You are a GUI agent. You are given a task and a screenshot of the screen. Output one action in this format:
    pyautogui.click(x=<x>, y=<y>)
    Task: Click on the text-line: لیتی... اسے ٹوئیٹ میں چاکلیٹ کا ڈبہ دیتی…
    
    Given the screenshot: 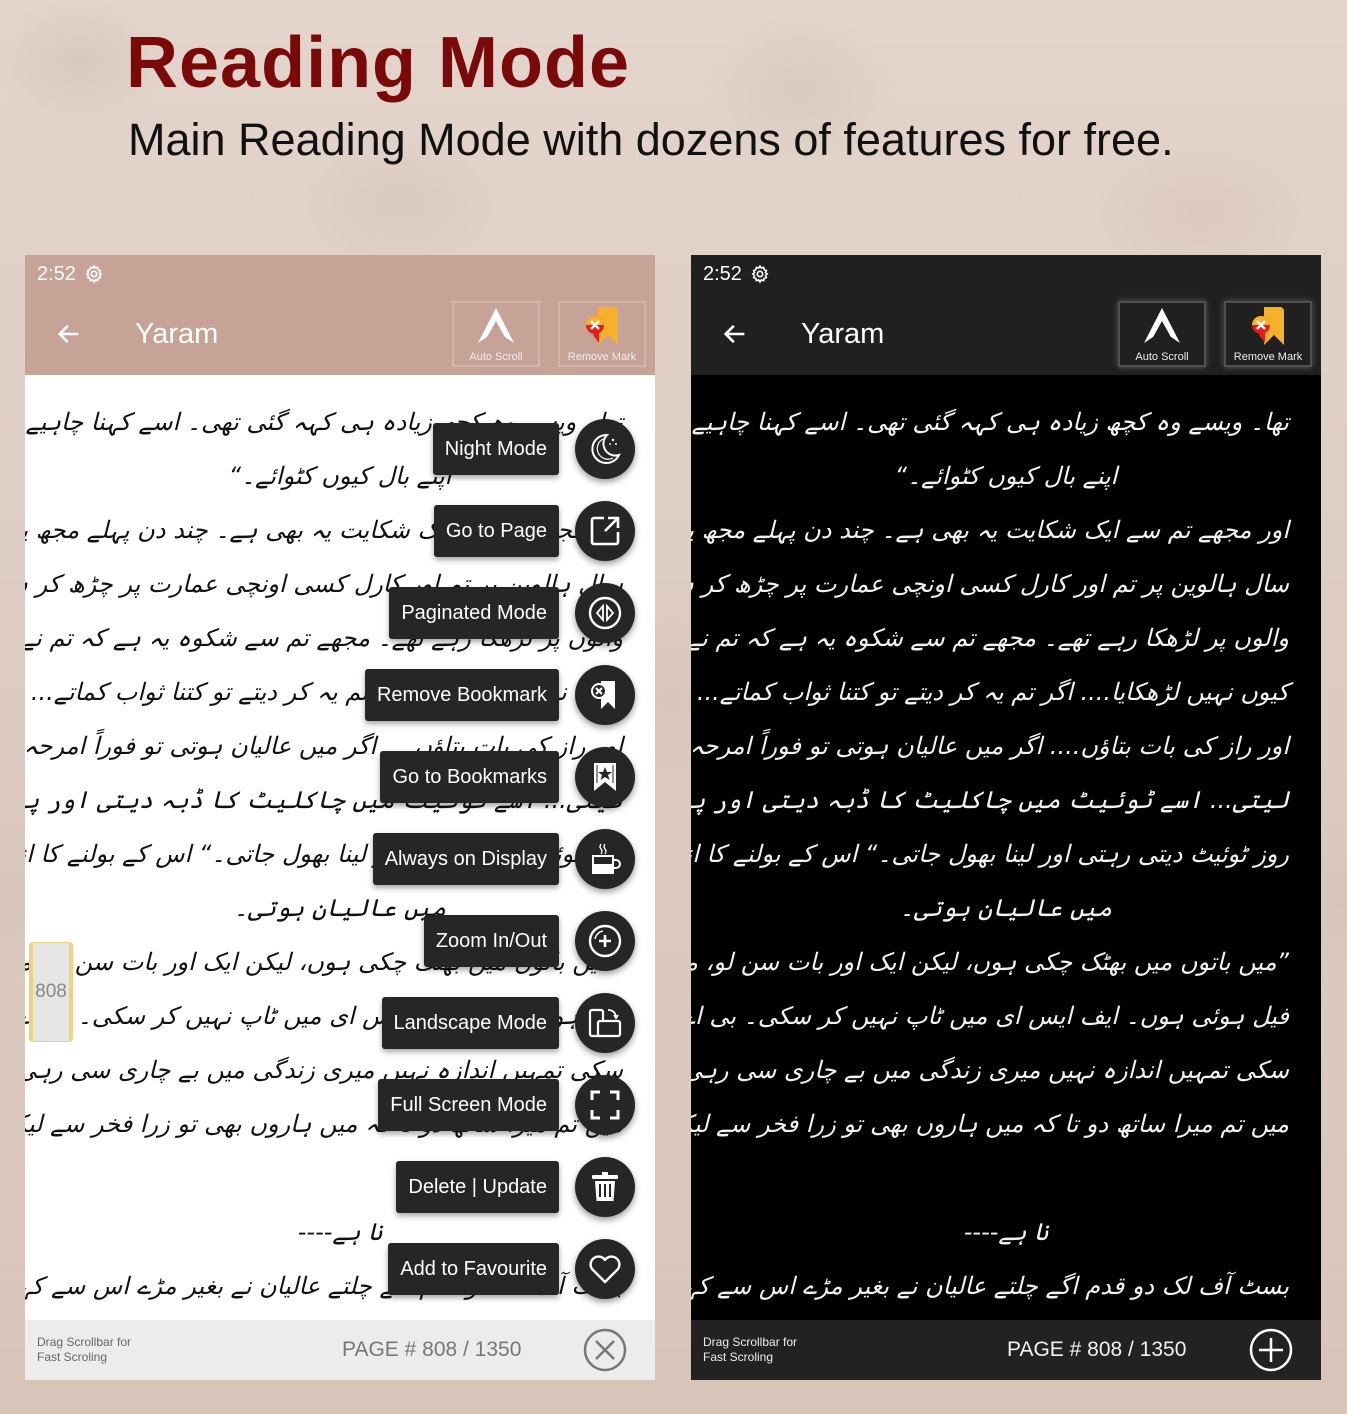 What is the action you would take?
    pyautogui.click(x=990, y=800)
    